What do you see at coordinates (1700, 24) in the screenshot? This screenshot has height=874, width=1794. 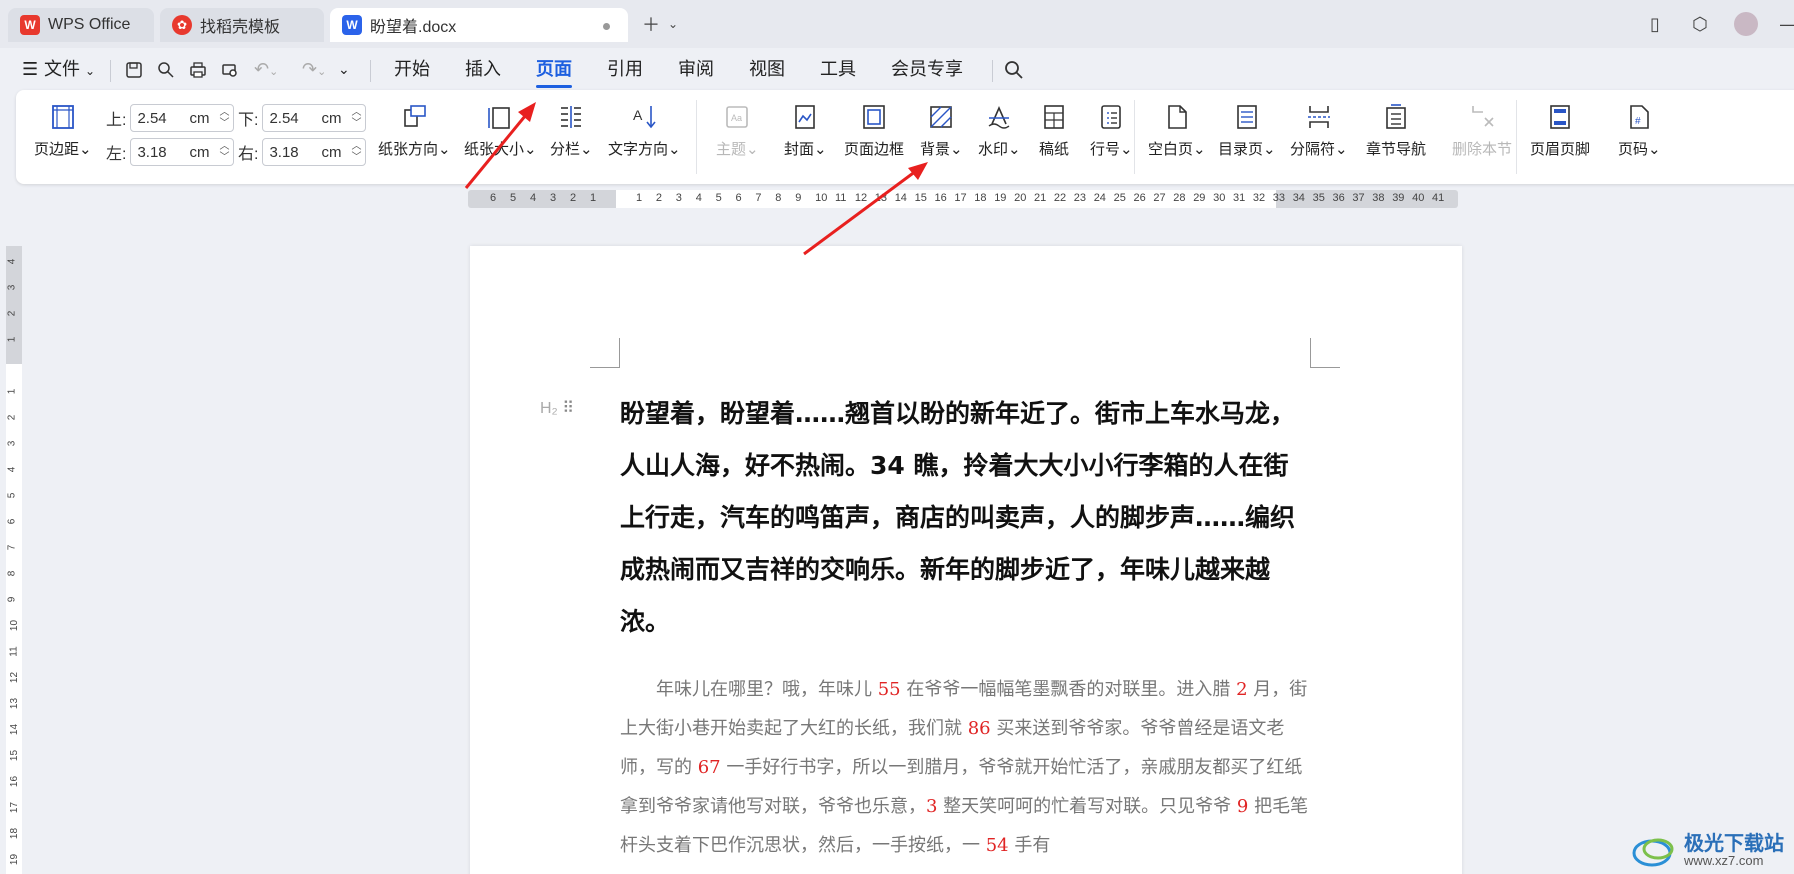 I see `cube-icon: ⬡` at bounding box center [1700, 24].